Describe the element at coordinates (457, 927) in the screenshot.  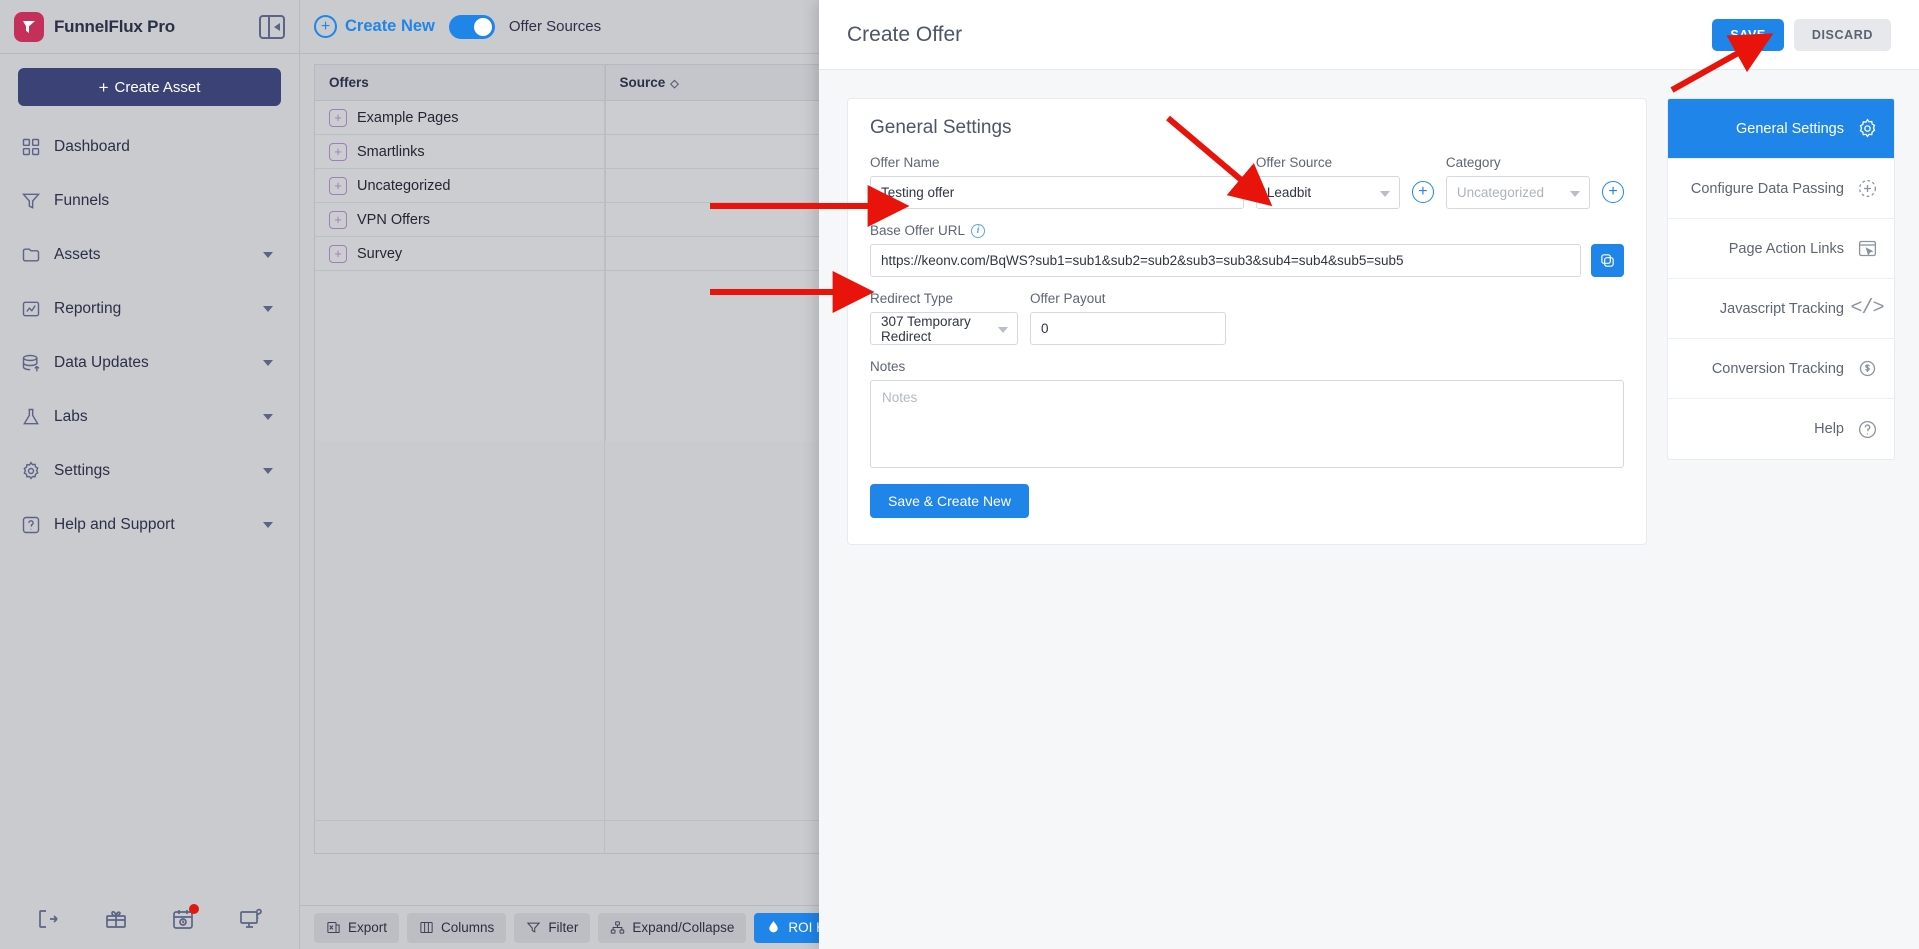
I see `columns-button: Columns` at that location.